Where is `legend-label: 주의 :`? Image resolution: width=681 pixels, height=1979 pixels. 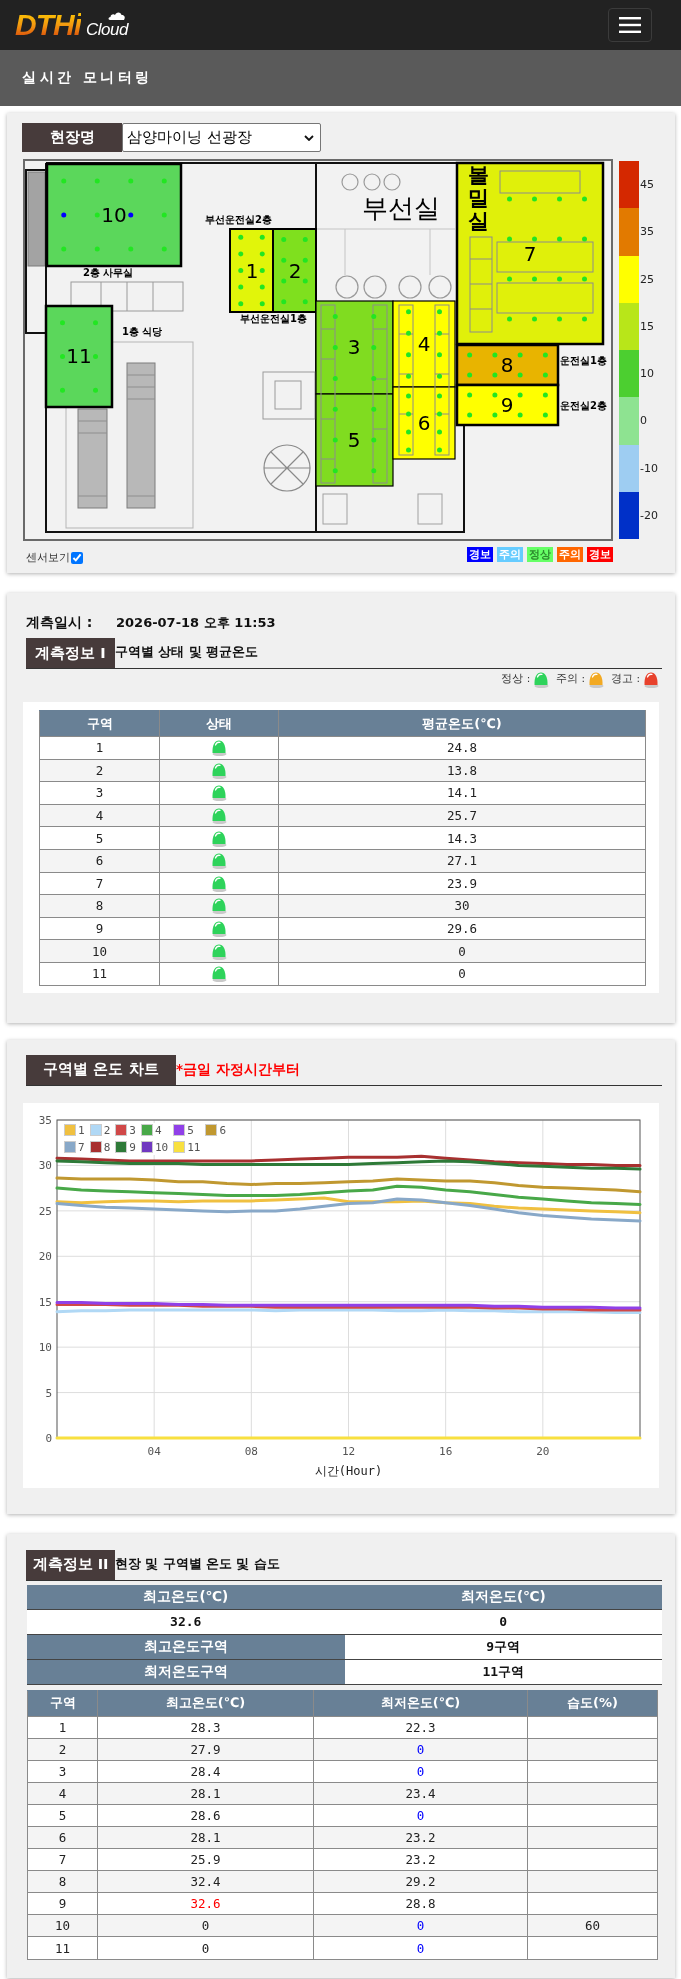 legend-label: 주의 : is located at coordinates (571, 679).